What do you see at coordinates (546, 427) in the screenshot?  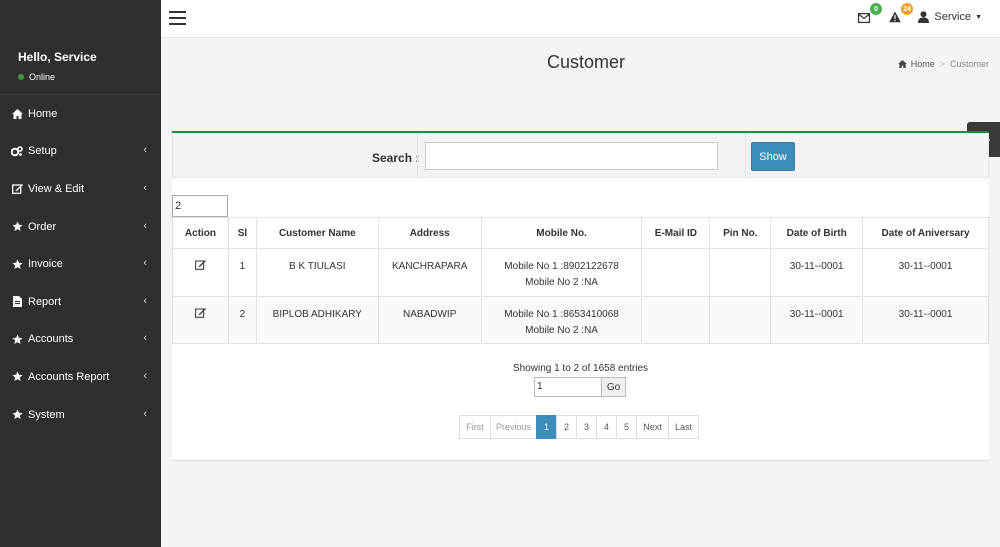 I see `pagination-page-1: 1` at bounding box center [546, 427].